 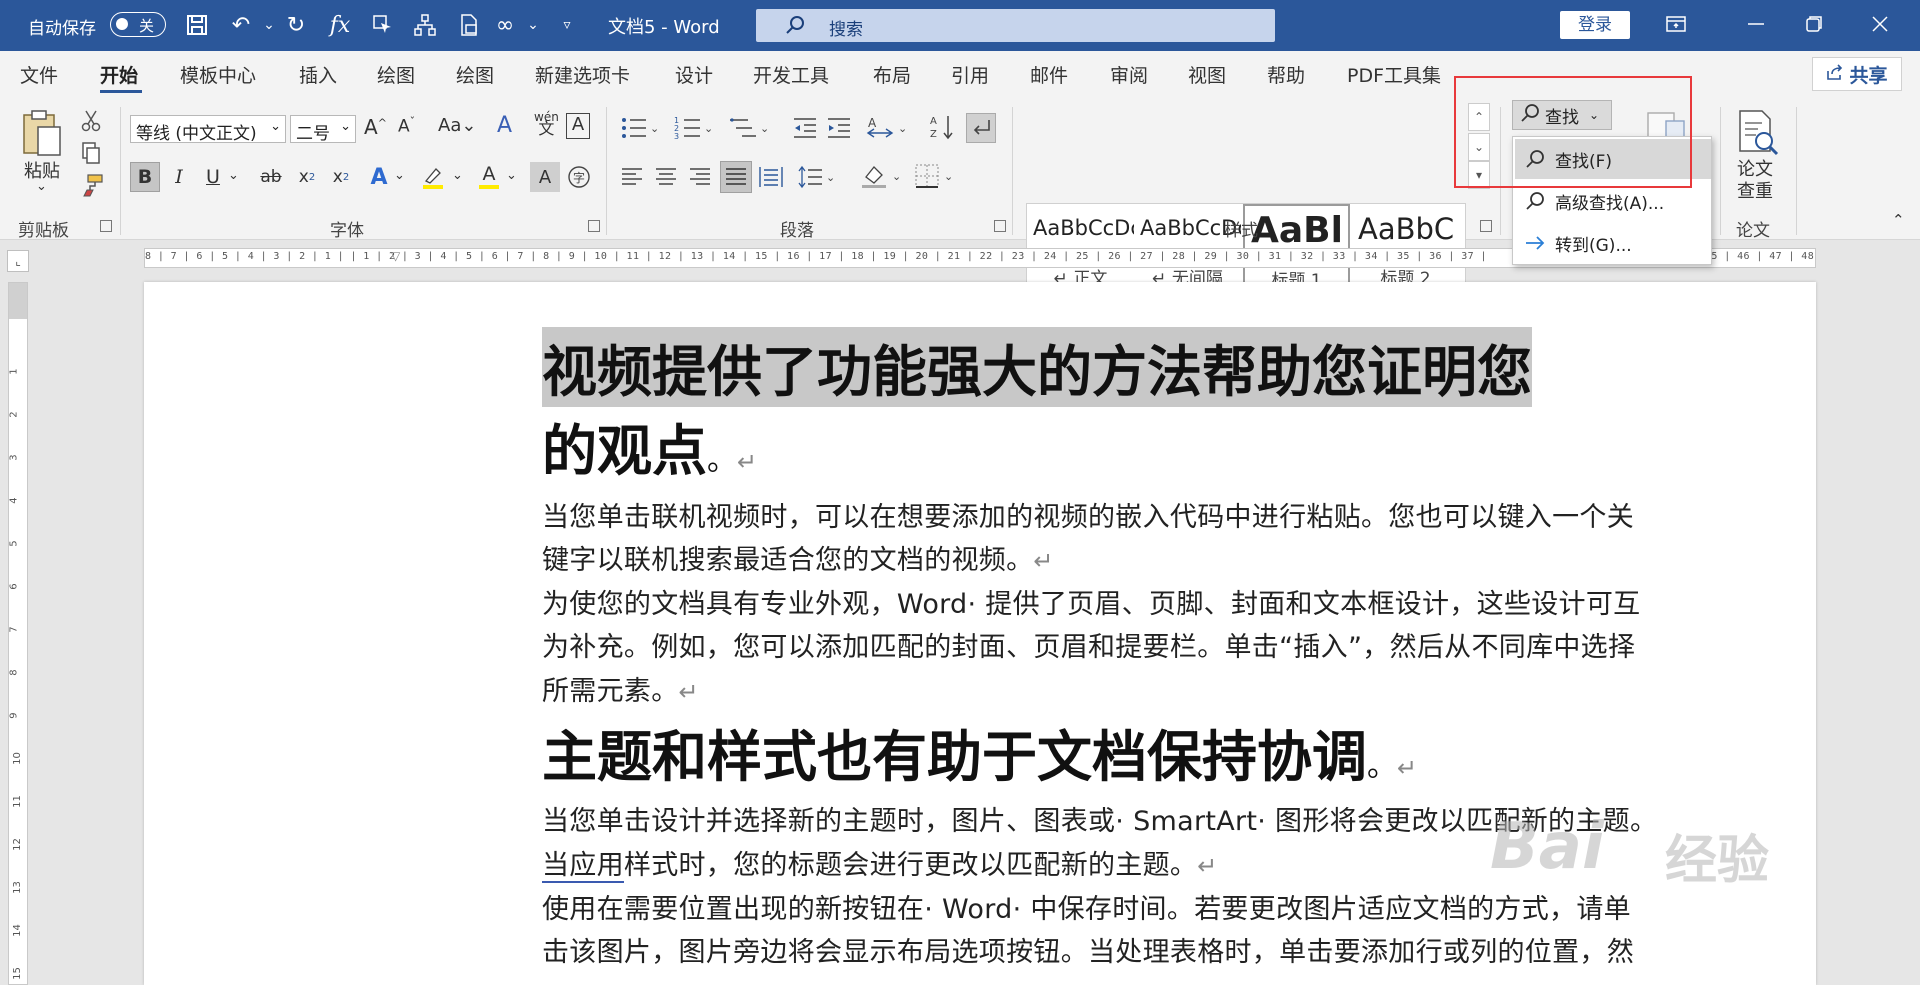 I want to click on save-icon, so click(x=197, y=25).